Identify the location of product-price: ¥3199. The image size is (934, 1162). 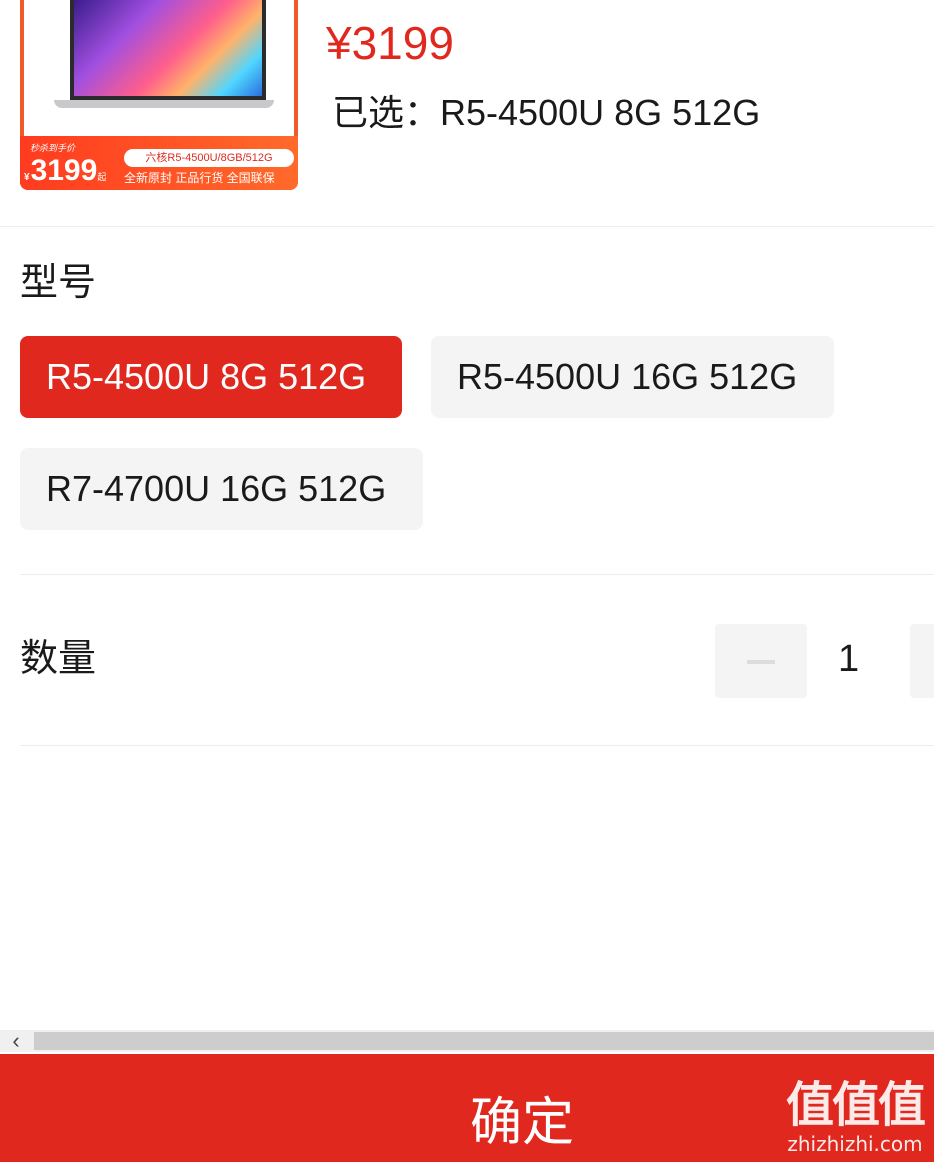
(390, 43).